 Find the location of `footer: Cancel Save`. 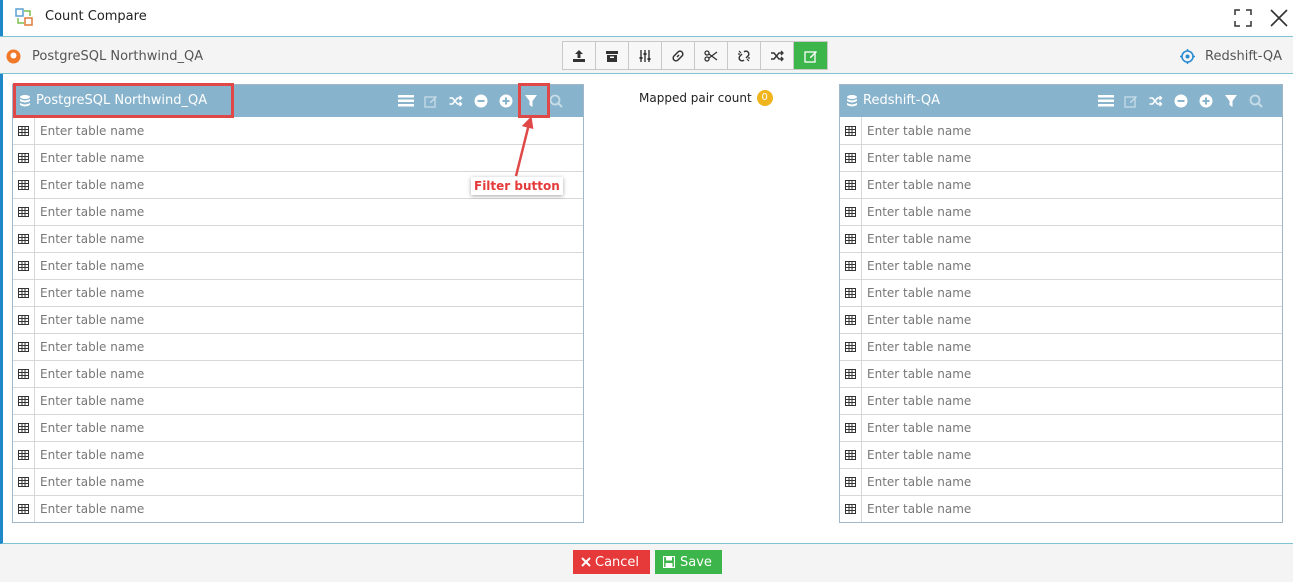

footer: Cancel Save is located at coordinates (646, 563).